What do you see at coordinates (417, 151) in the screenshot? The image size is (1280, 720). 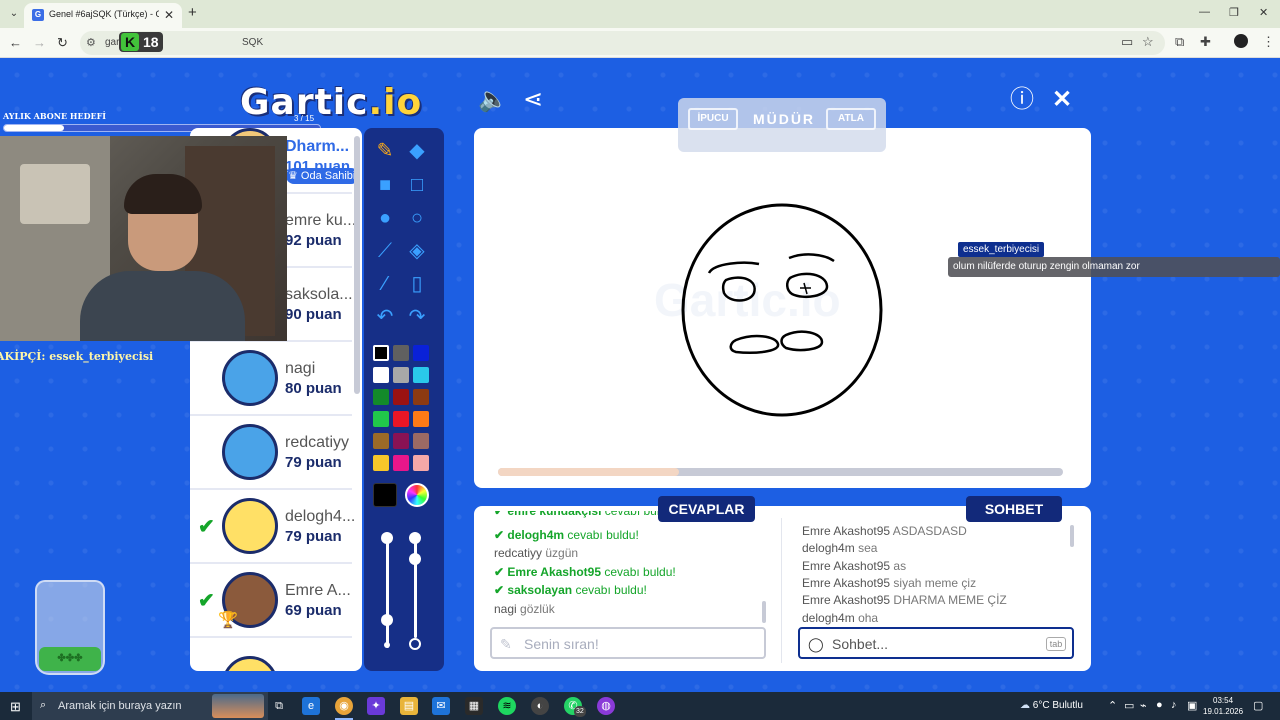 I see `eraser-icon: ◆` at bounding box center [417, 151].